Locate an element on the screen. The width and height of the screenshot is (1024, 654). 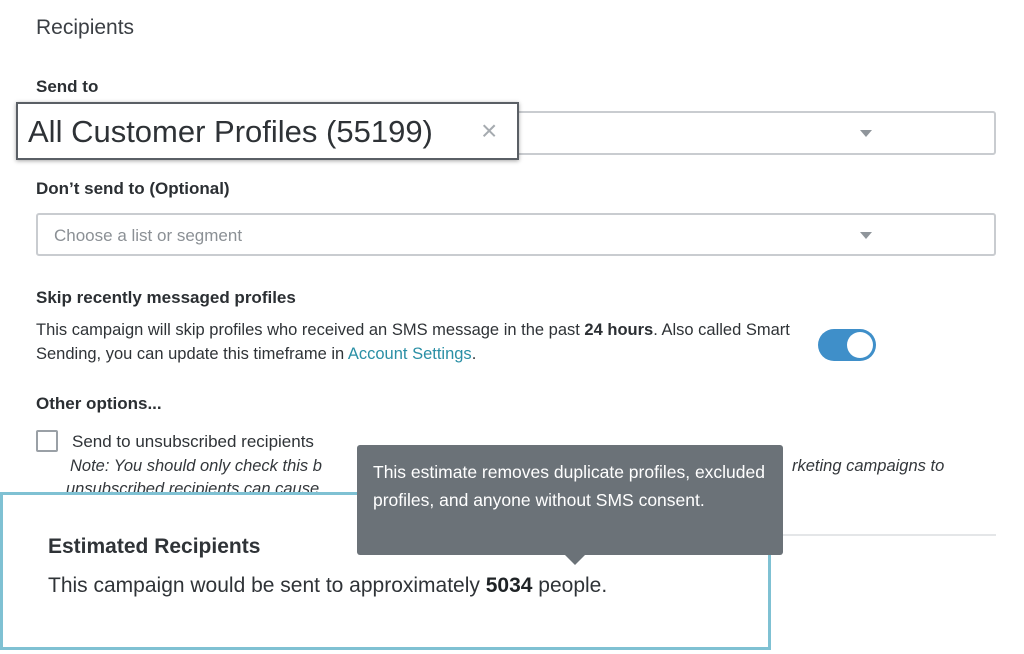
send-to-selected-chip: All Customer Profiles (55199) × is located at coordinates (267, 131).